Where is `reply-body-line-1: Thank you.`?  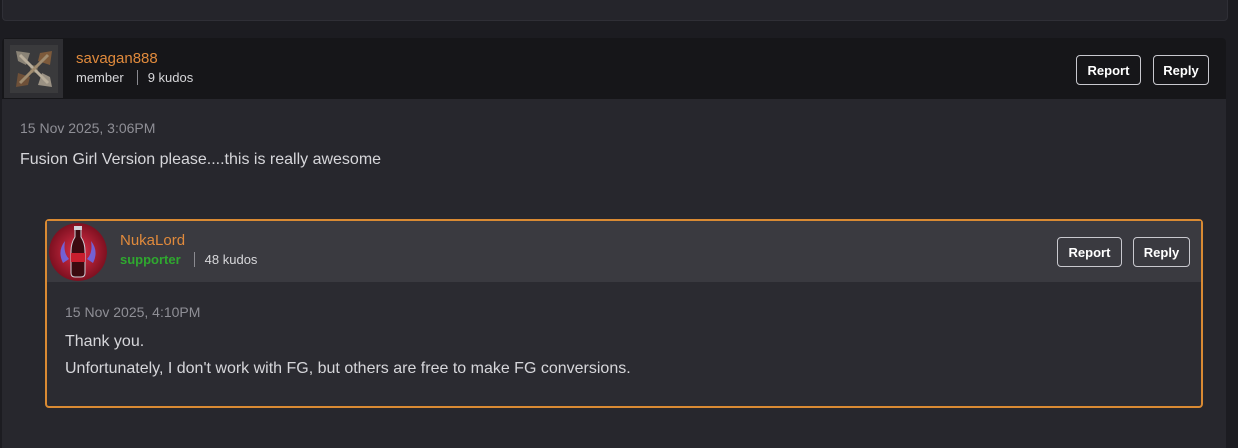 reply-body-line-1: Thank you. is located at coordinates (105, 341).